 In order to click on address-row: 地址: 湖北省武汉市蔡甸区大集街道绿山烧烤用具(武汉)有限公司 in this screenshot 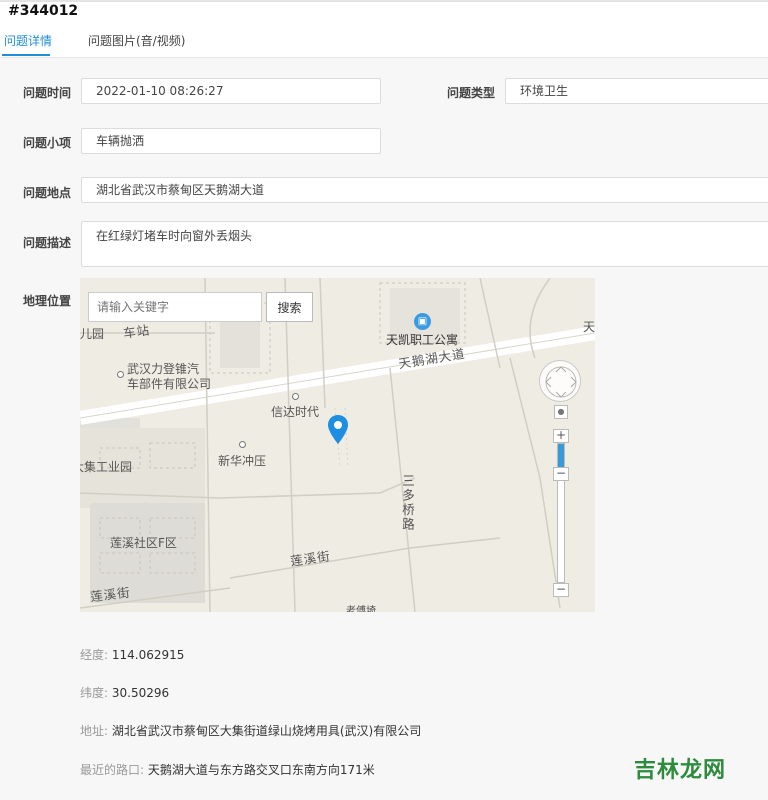, I will do `click(250, 730)`.